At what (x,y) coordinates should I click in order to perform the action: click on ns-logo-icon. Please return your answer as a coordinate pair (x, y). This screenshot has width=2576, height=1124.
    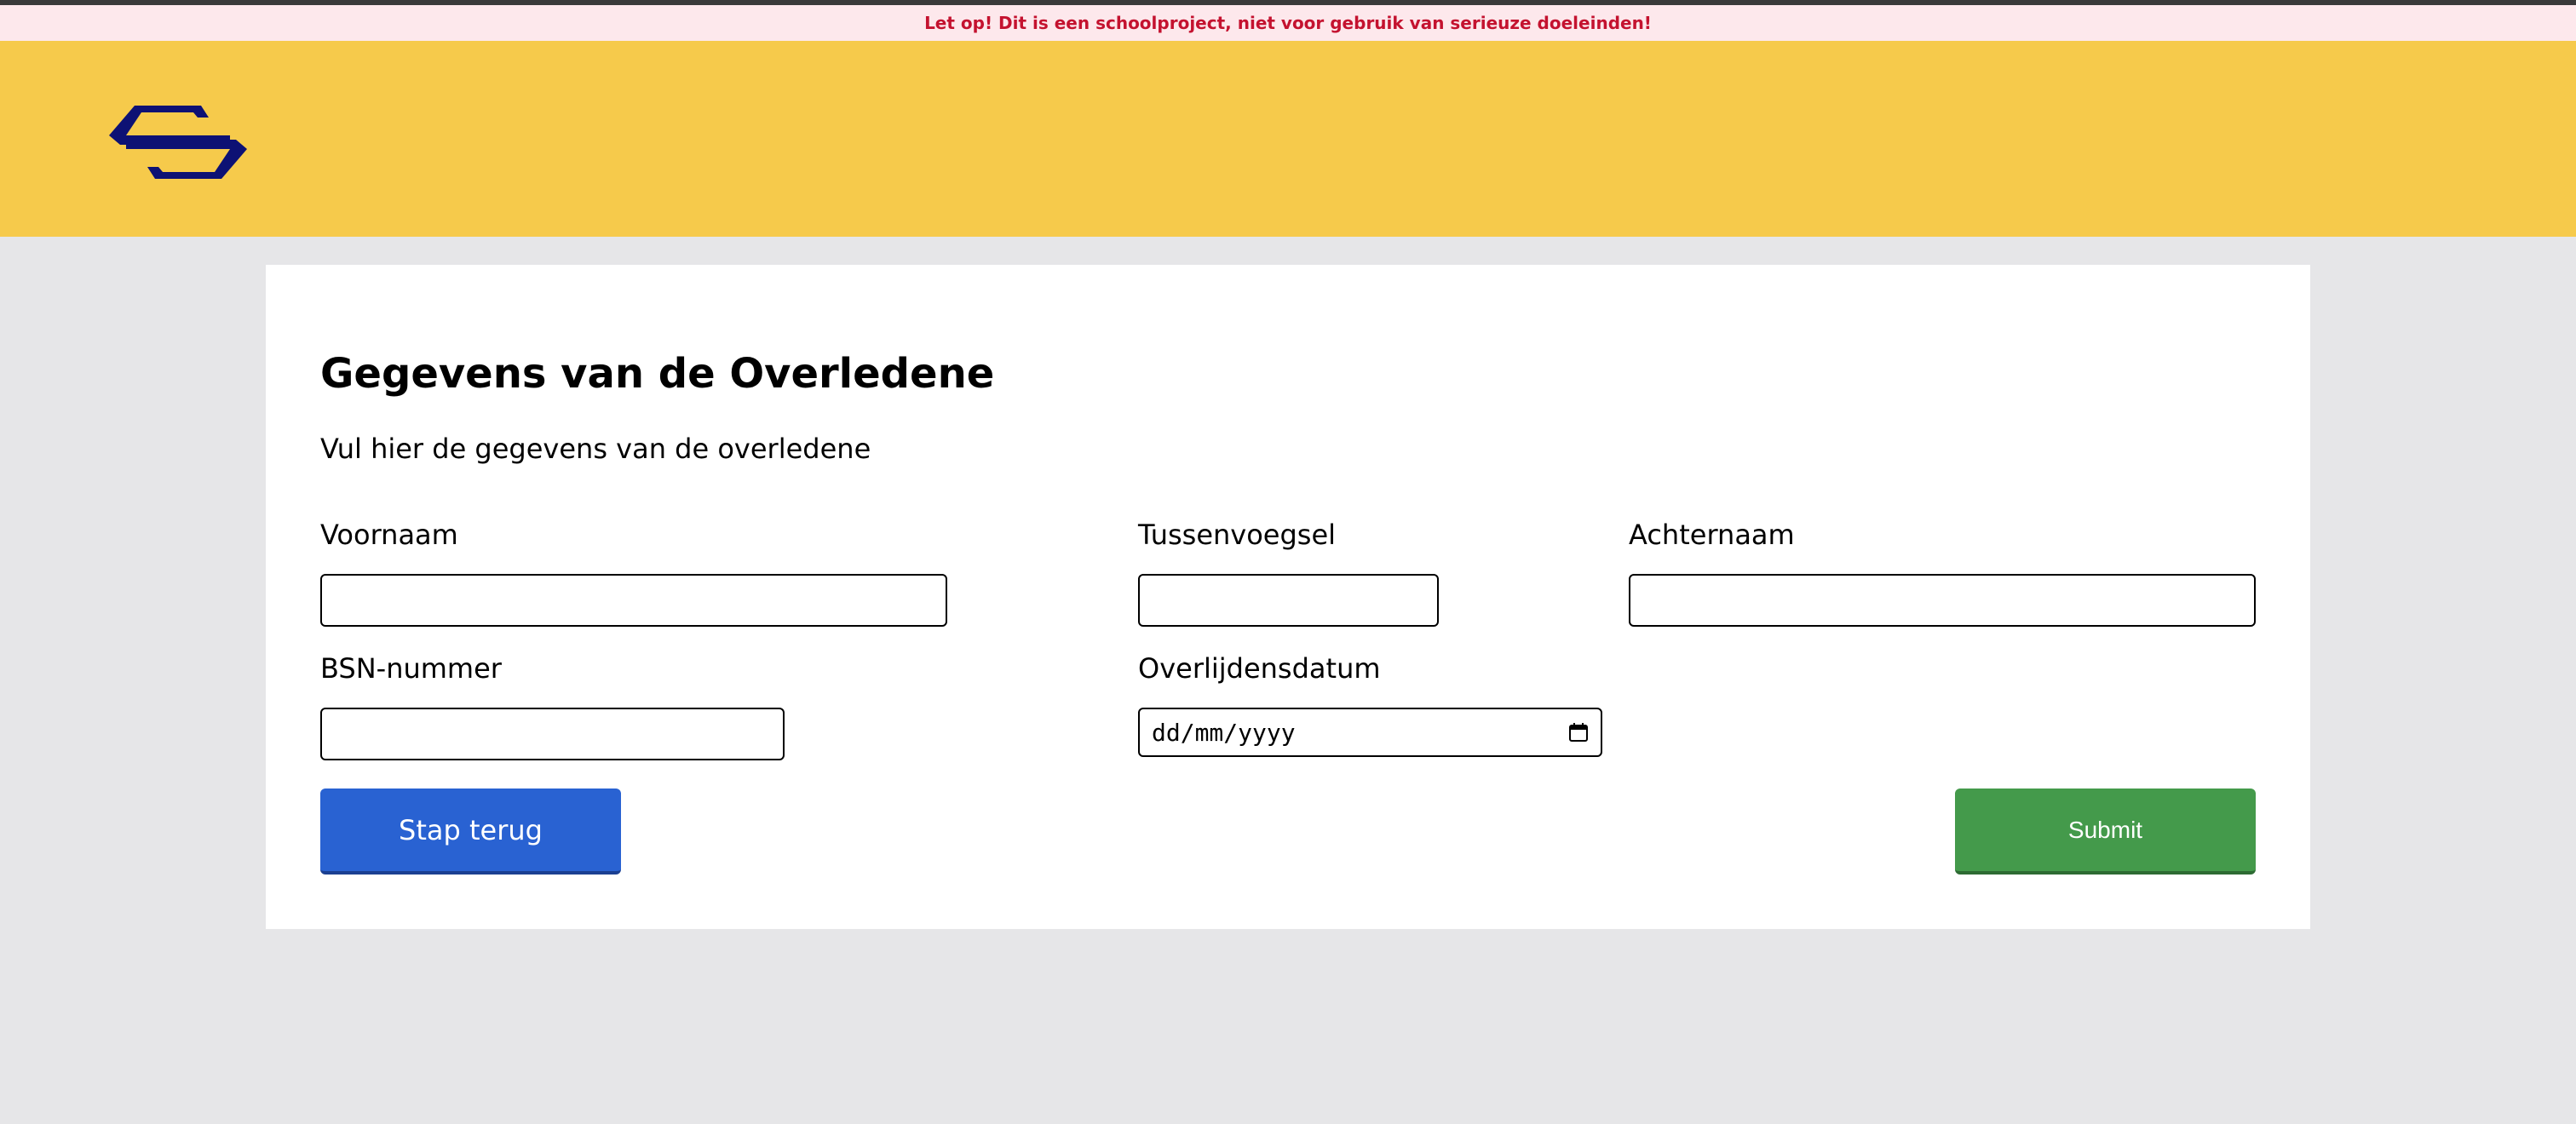
    Looking at the image, I should click on (178, 142).